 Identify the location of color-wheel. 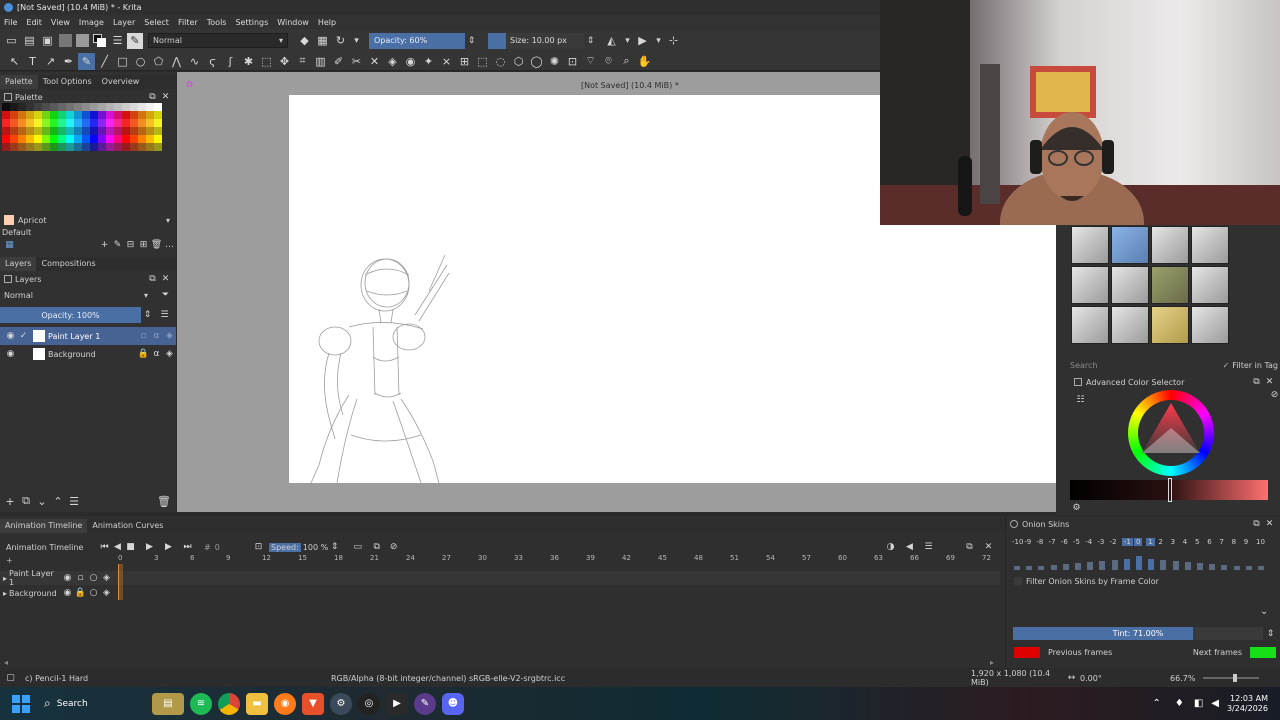
(1171, 433).